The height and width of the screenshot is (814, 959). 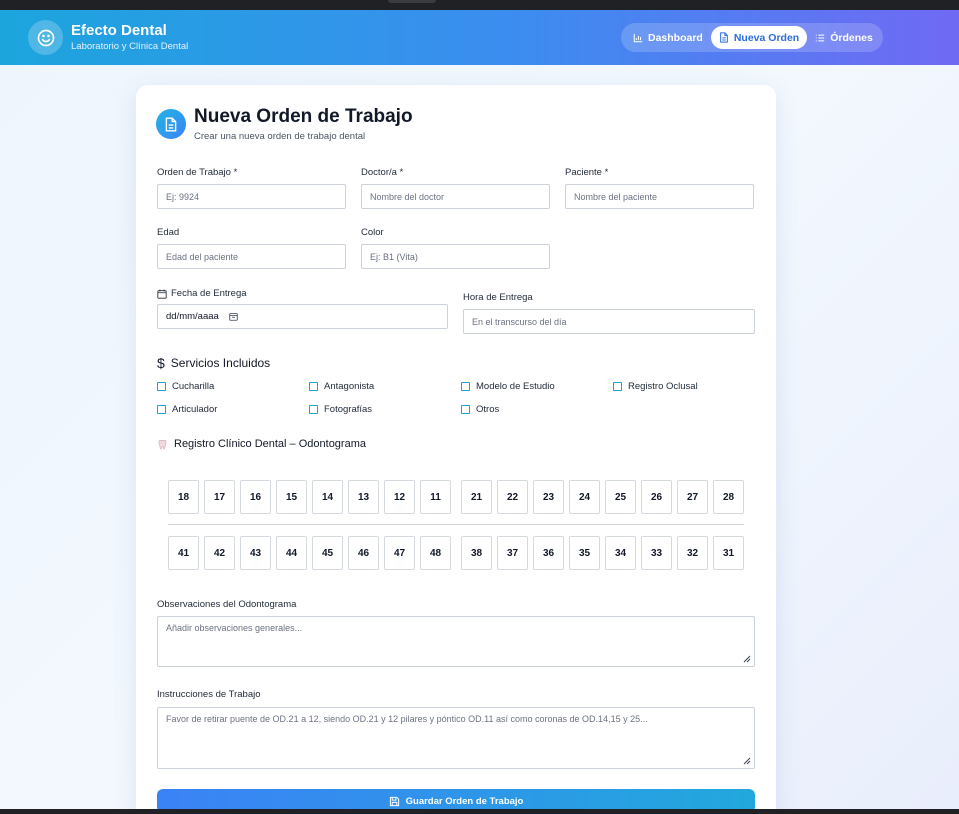 I want to click on nav-nueva-orden: Nueva Orden, so click(x=759, y=37).